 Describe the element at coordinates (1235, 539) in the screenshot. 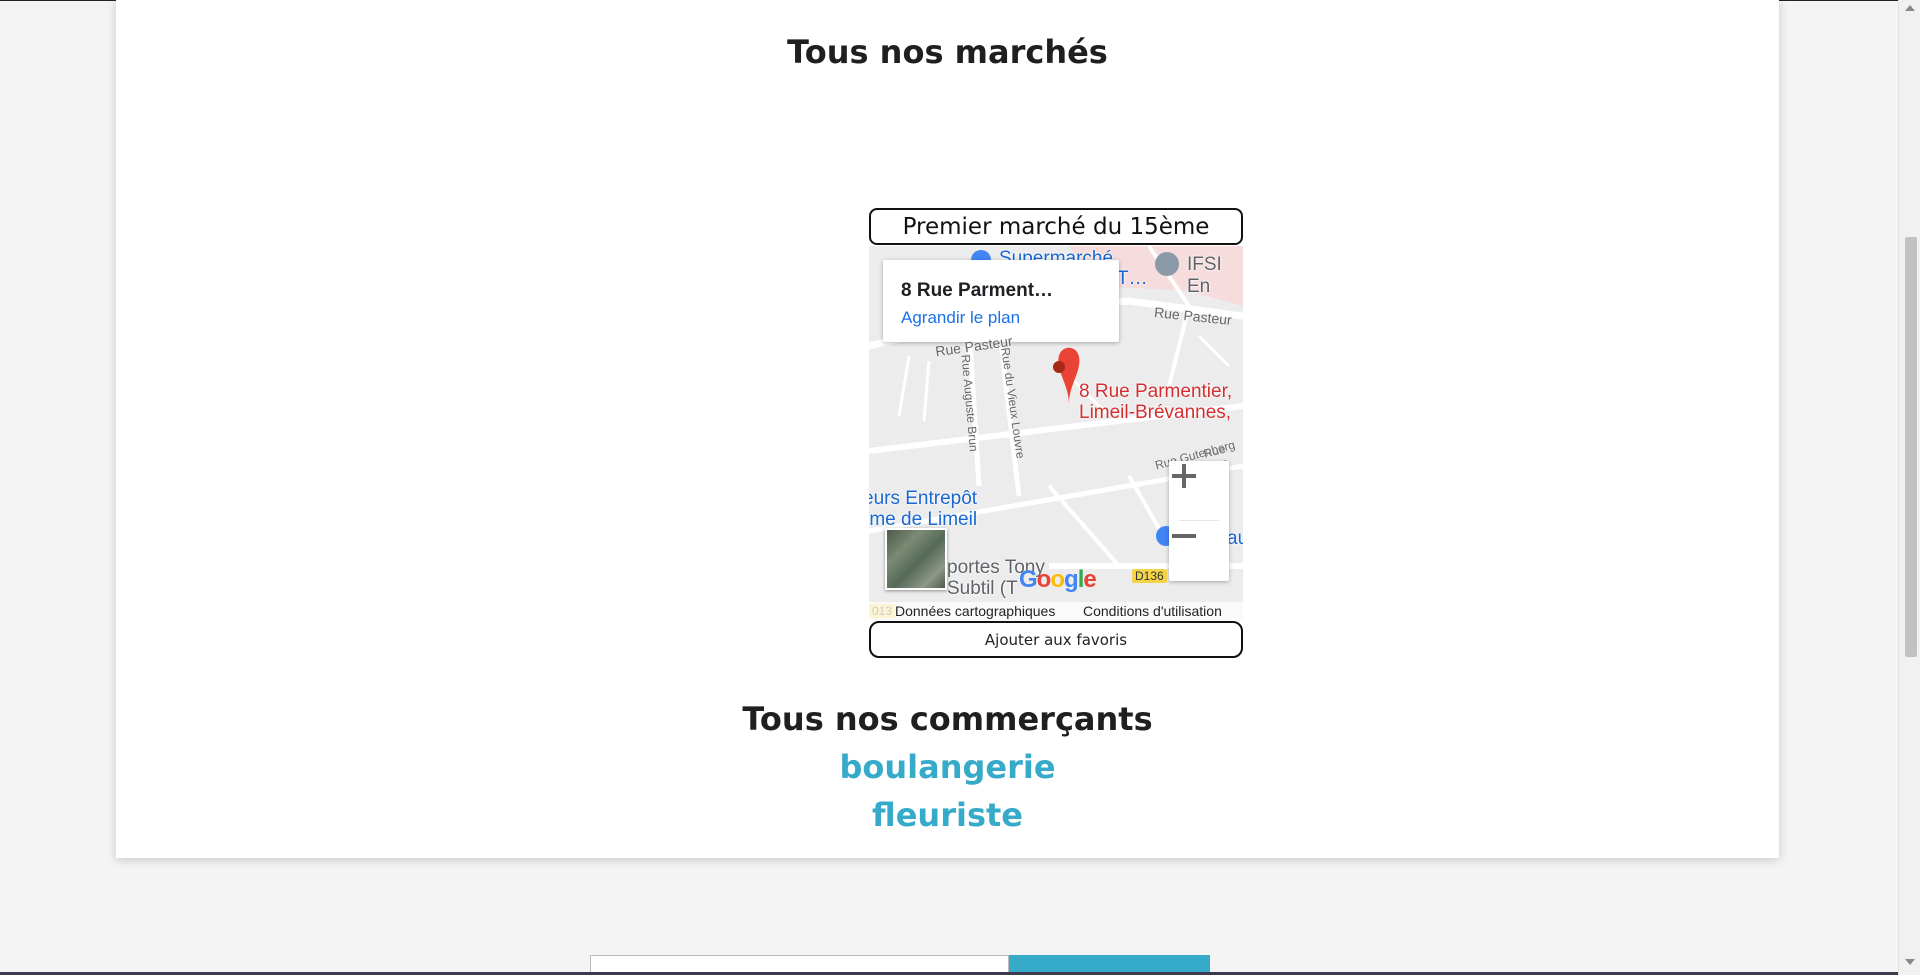

I see `poi-right-edge: au` at that location.